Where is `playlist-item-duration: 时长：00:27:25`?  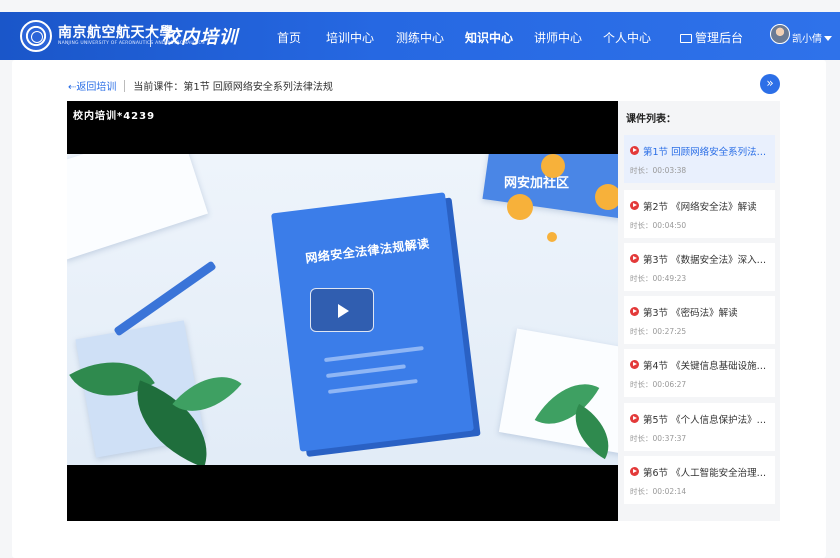 playlist-item-duration: 时长：00:27:25 is located at coordinates (658, 331).